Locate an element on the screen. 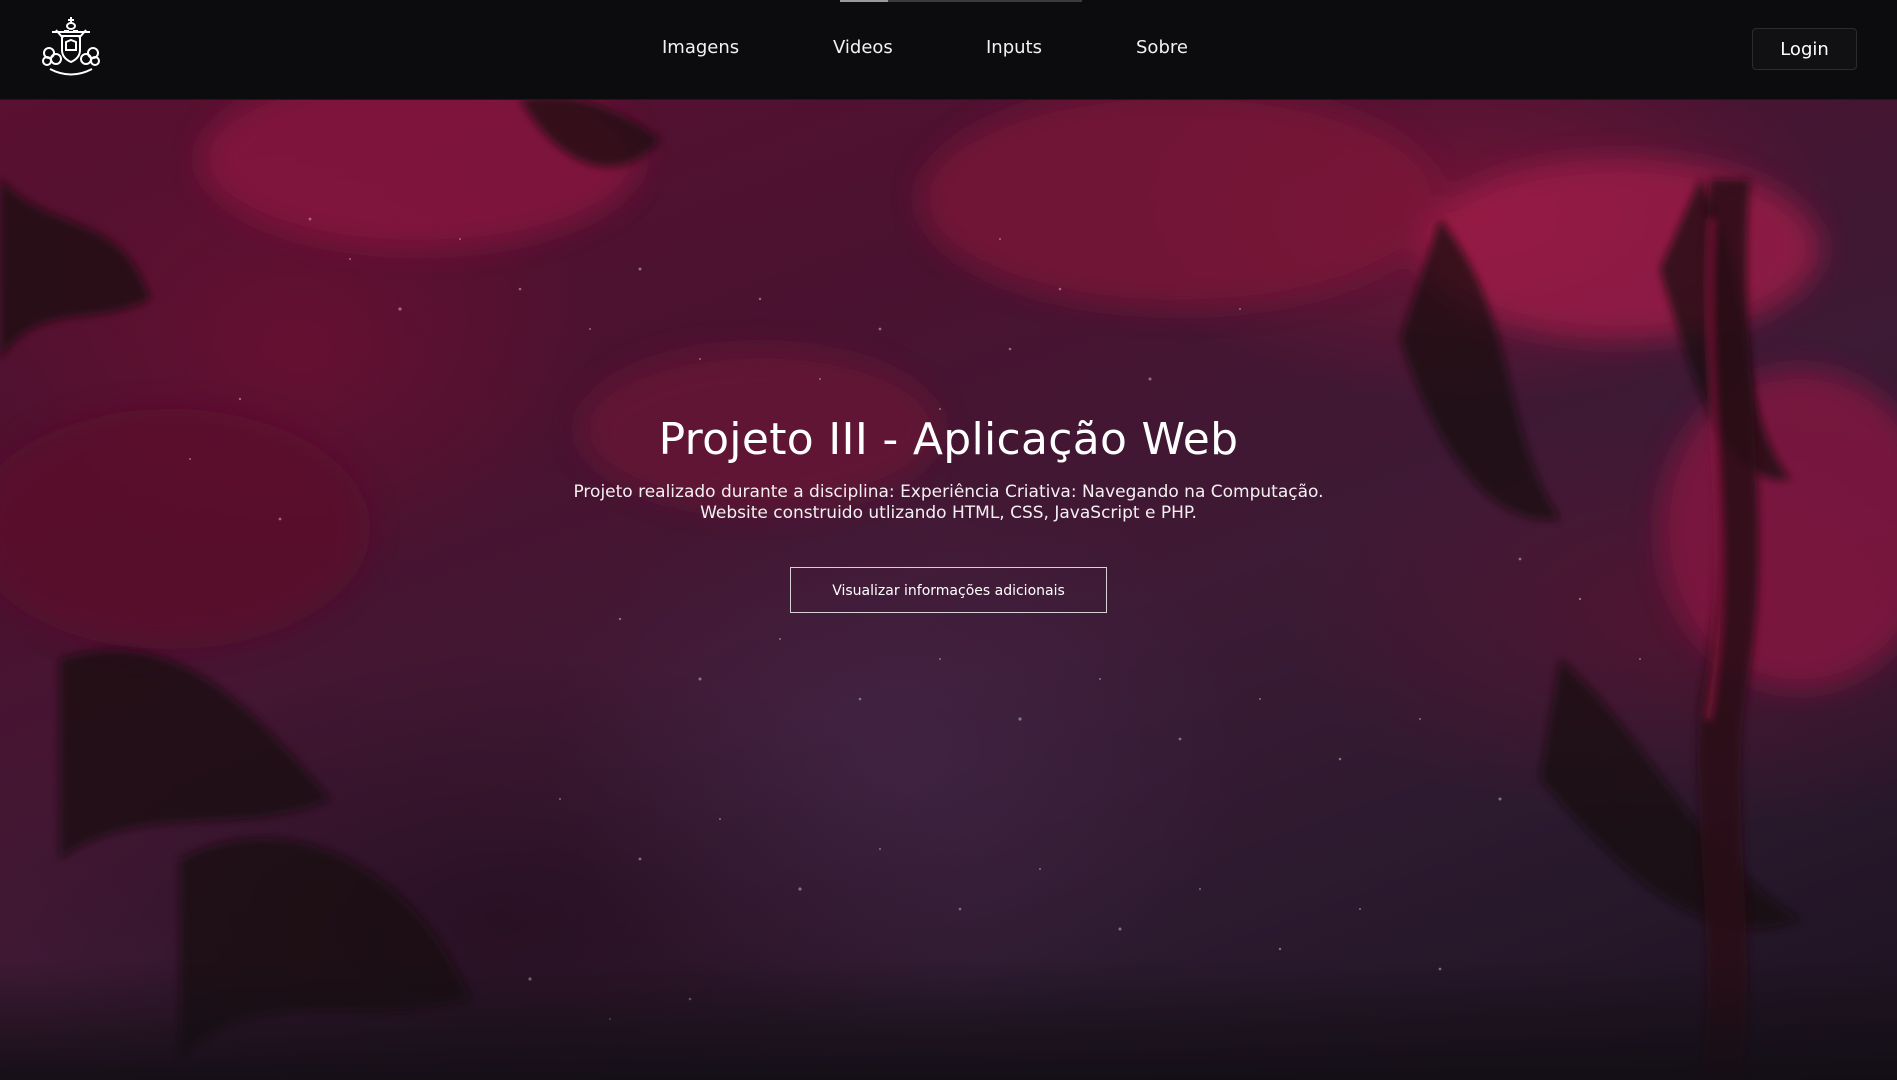  nav-link-sobre: Sobre is located at coordinates (1162, 47).